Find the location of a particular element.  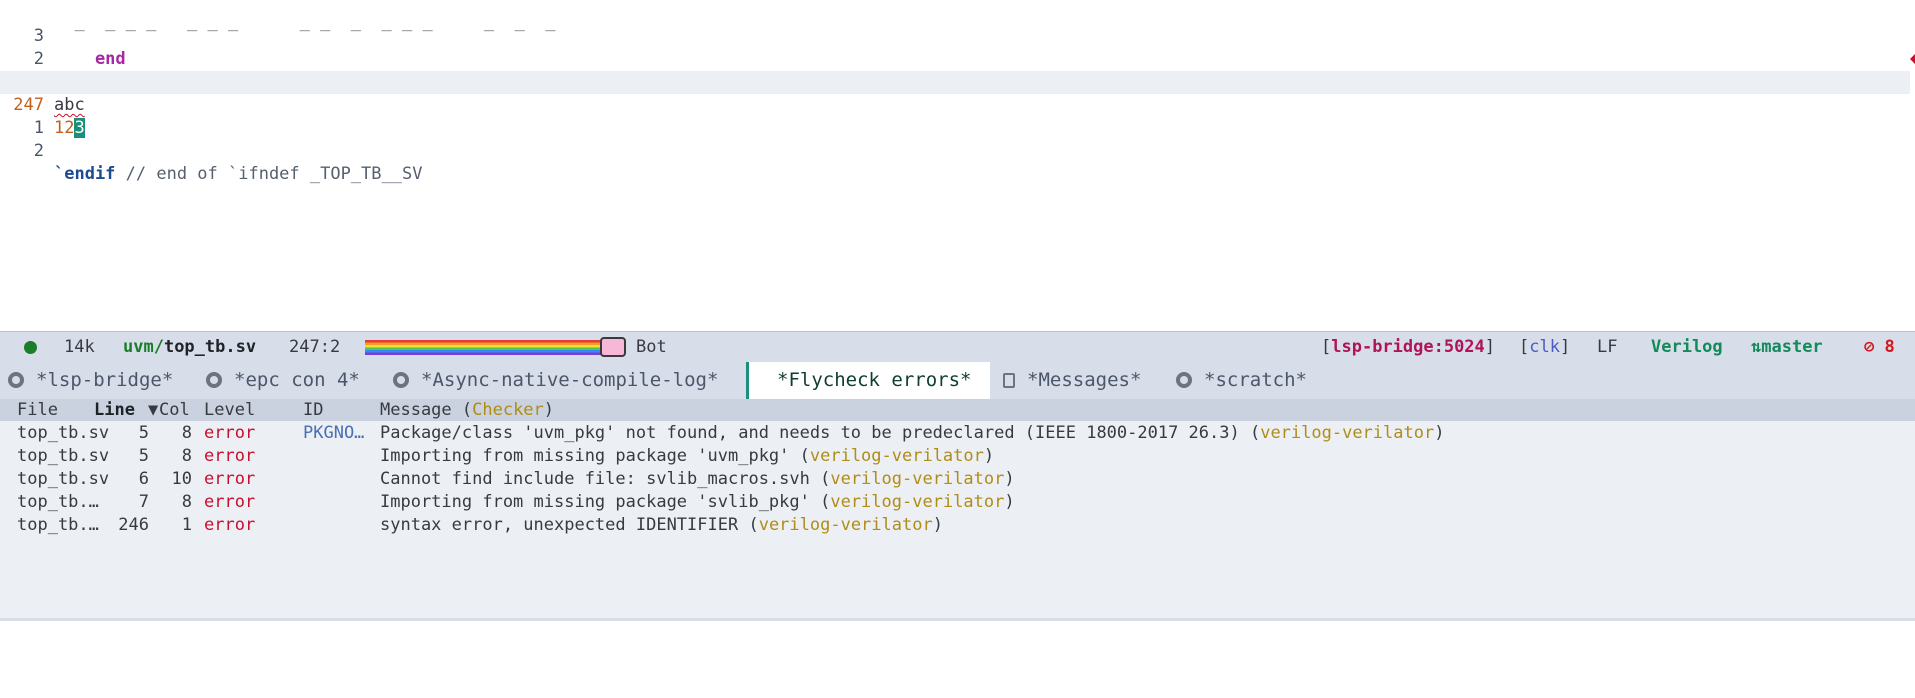

tab-label: *lsp-bridge* is located at coordinates (105, 380).